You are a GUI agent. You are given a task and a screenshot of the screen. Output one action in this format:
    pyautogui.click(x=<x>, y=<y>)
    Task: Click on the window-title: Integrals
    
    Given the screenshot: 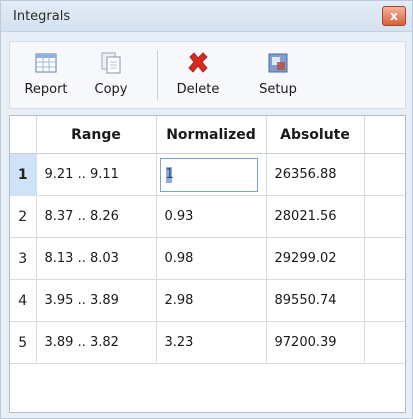 What is the action you would take?
    pyautogui.click(x=42, y=16)
    